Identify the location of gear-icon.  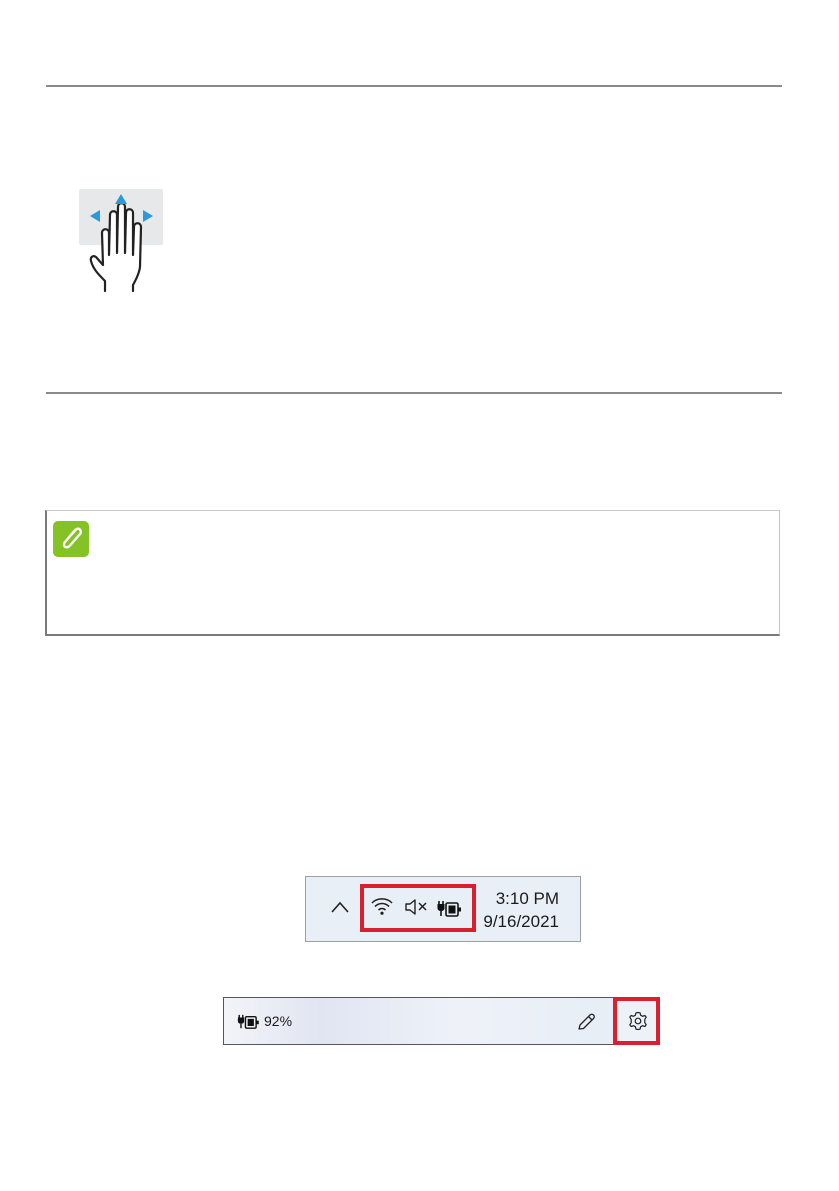
(638, 1021).